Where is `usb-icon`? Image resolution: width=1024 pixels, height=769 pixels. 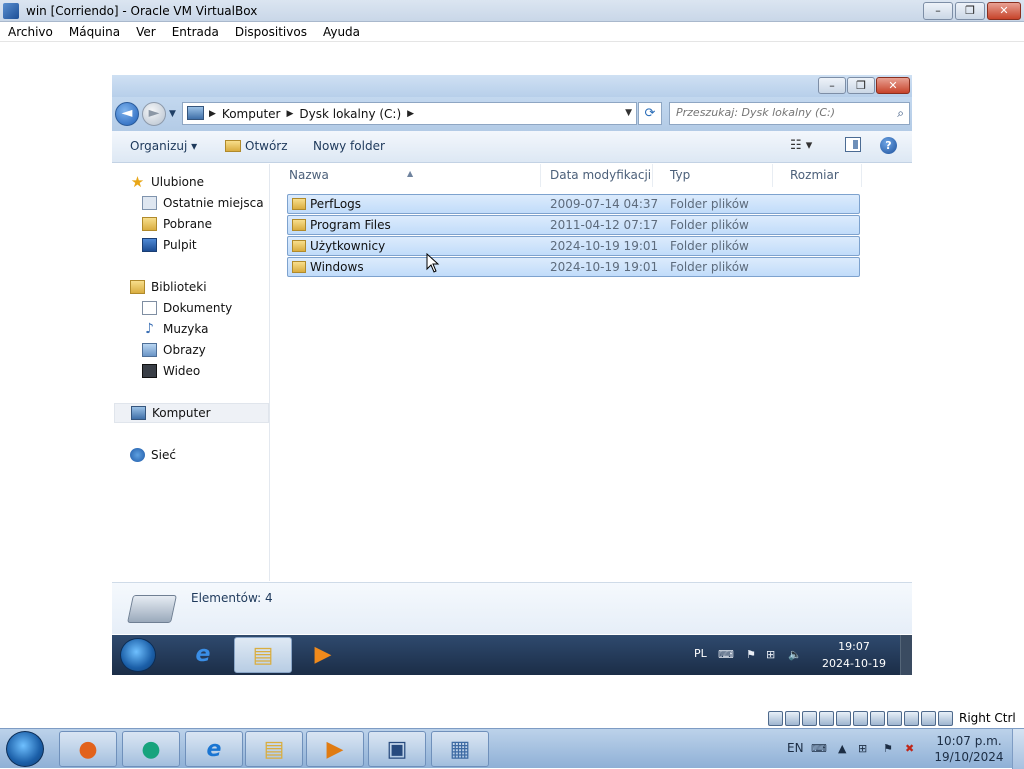
usb-icon is located at coordinates (843, 718).